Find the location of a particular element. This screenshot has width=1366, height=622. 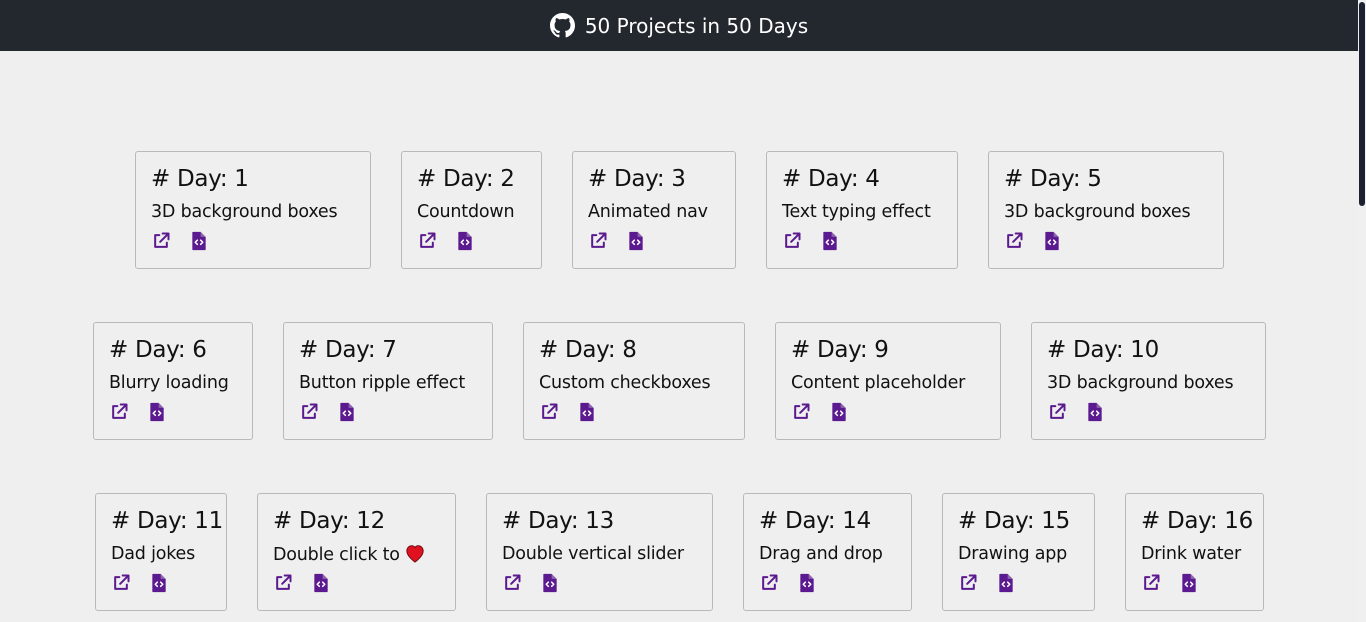

project-card-day-8: # Day: 8 Custom checkboxes is located at coordinates (634, 381).